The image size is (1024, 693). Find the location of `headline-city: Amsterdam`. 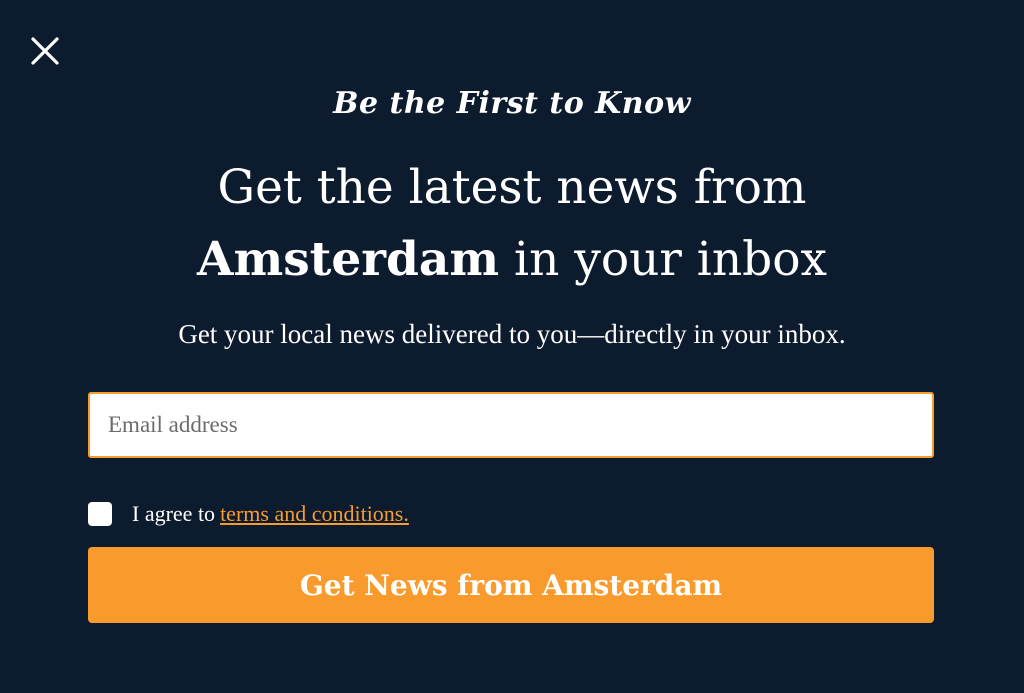

headline-city: Amsterdam is located at coordinates (348, 259).